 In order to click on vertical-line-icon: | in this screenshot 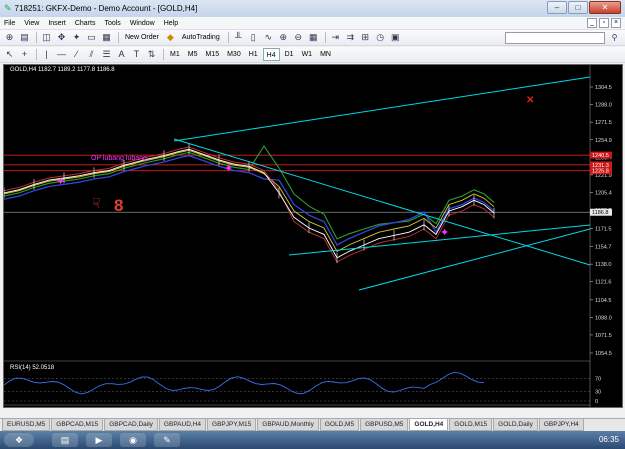, I will do `click(46, 54)`.